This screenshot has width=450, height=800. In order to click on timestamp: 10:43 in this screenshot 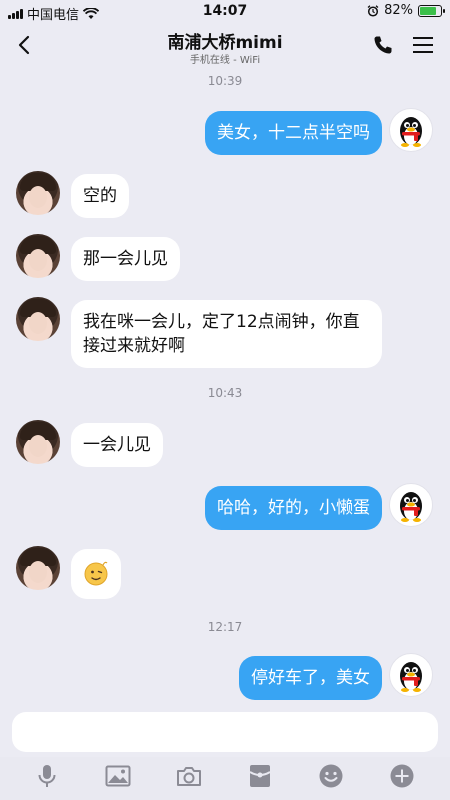, I will do `click(225, 393)`.